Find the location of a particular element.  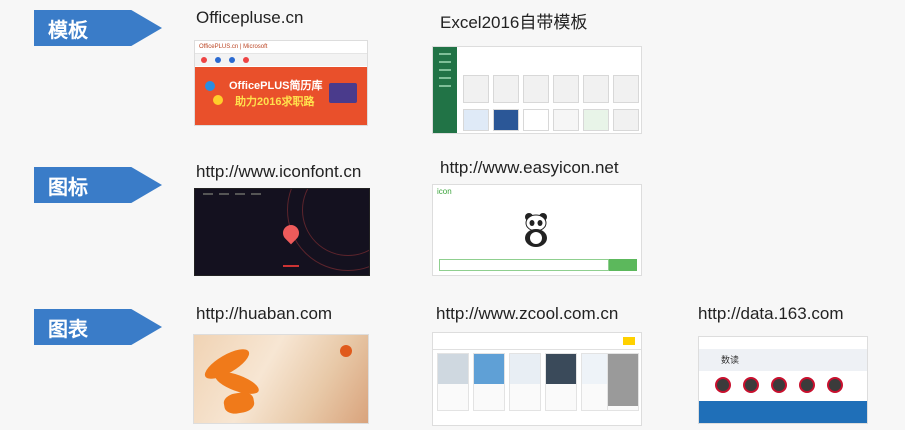

zcool-header is located at coordinates (537, 341).